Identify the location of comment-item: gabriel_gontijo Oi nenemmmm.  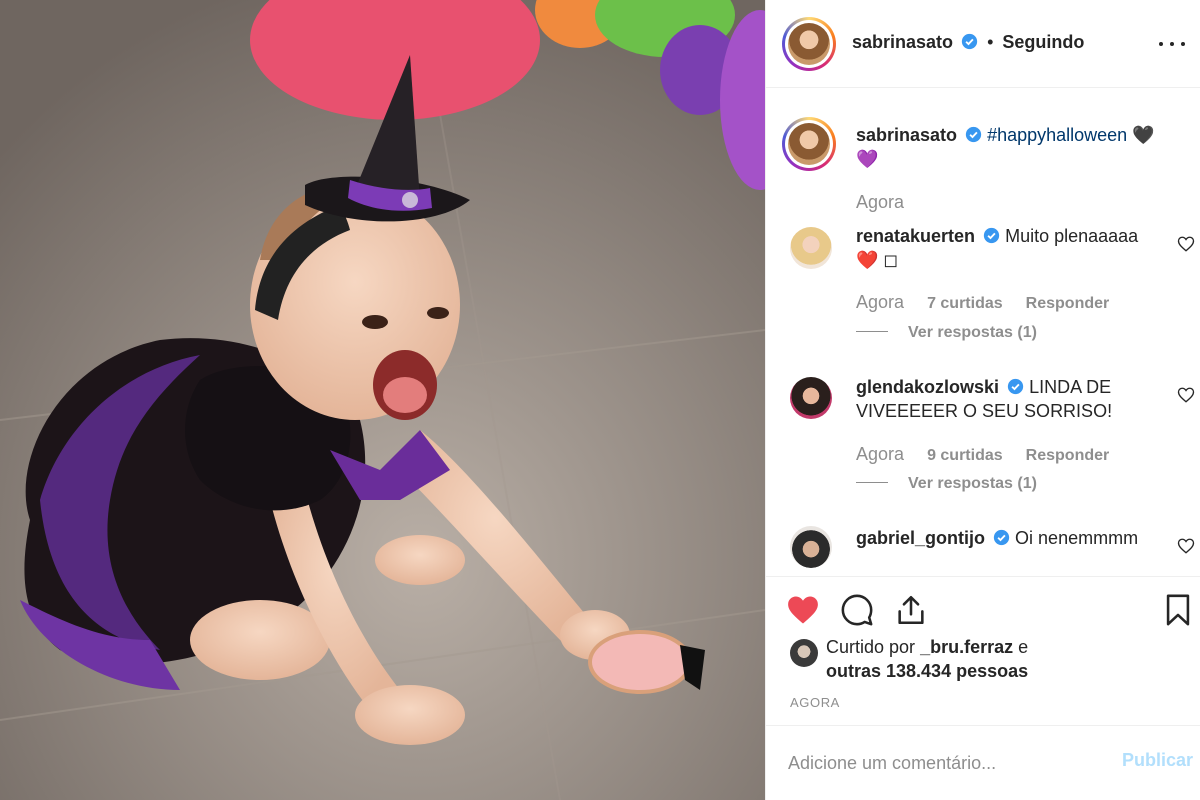
(983, 550).